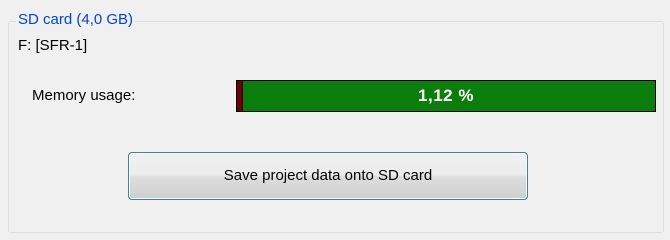 The height and width of the screenshot is (240, 670). I want to click on memory-usage-value: 1,12 %, so click(446, 95).